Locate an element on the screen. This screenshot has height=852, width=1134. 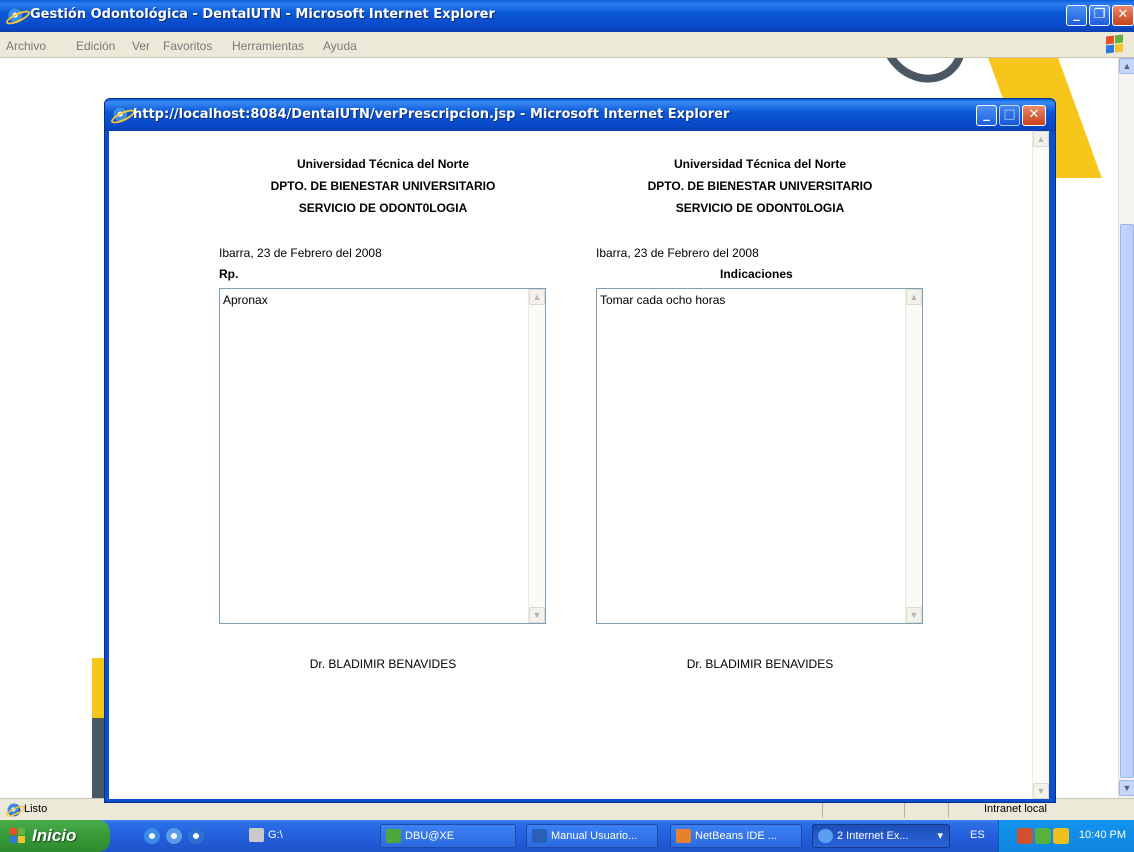
left-header-department: DPTO. DE BIENESTAR UNIVERSITARIO is located at coordinates (383, 186).